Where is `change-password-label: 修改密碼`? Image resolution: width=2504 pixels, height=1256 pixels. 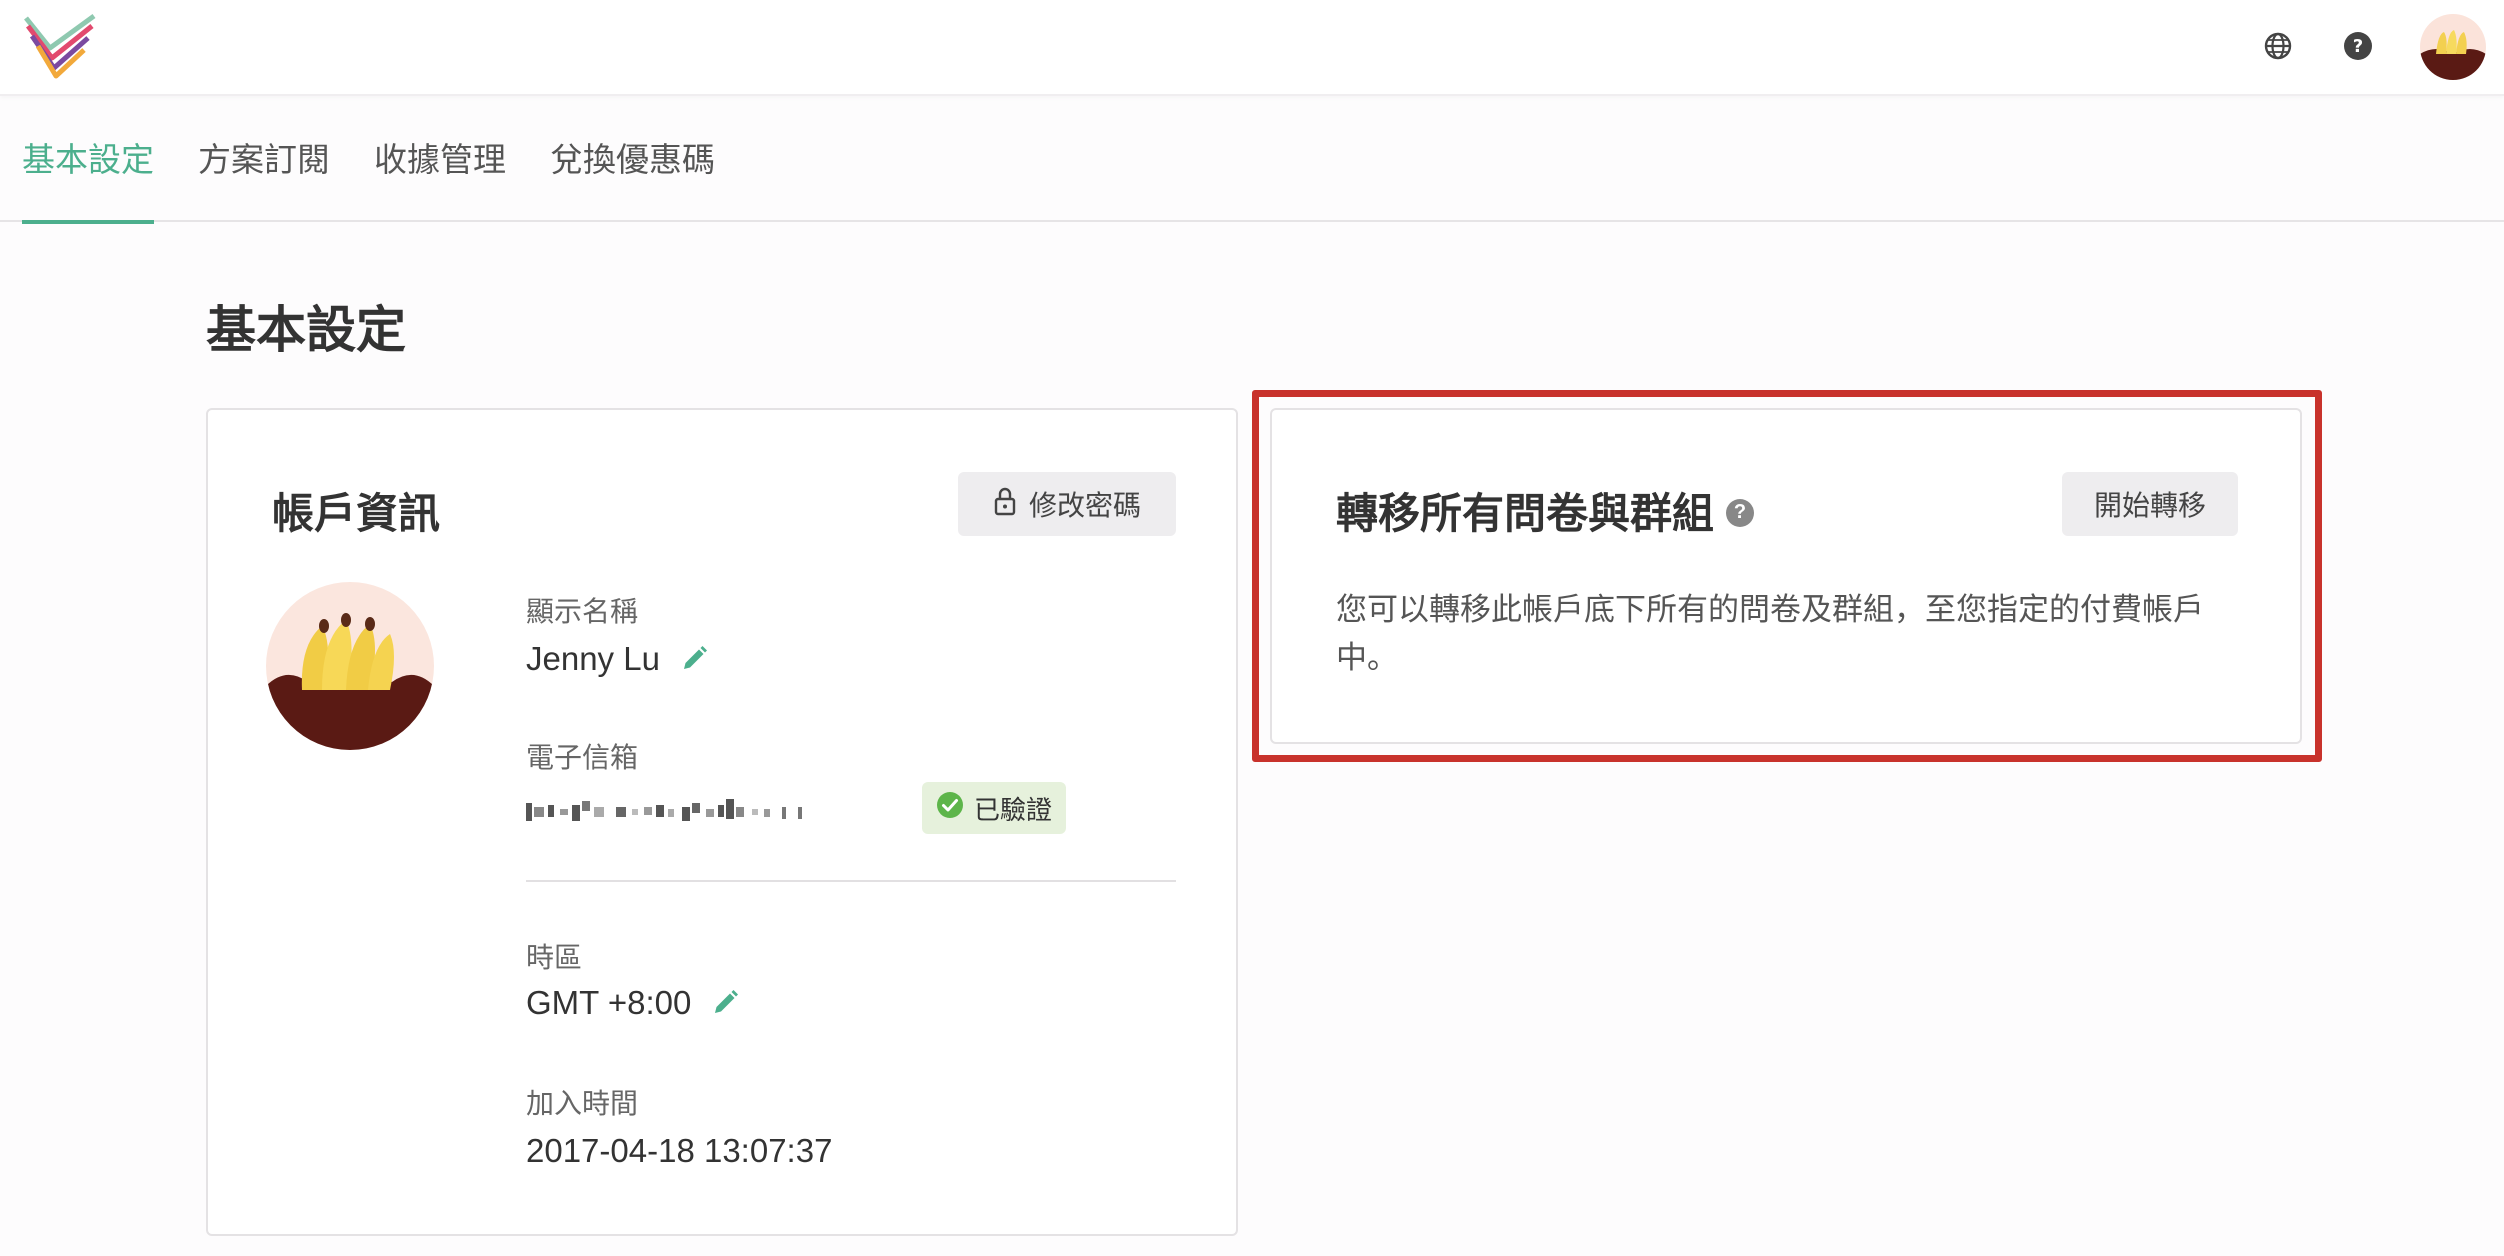
change-password-label: 修改密碼 is located at coordinates (1084, 505).